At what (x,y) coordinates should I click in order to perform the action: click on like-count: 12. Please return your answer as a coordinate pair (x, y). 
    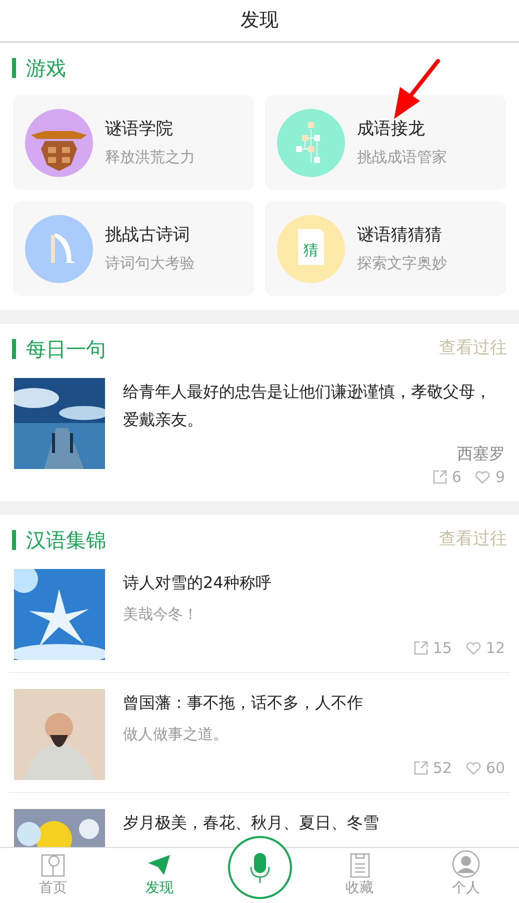
    Looking at the image, I should click on (495, 648).